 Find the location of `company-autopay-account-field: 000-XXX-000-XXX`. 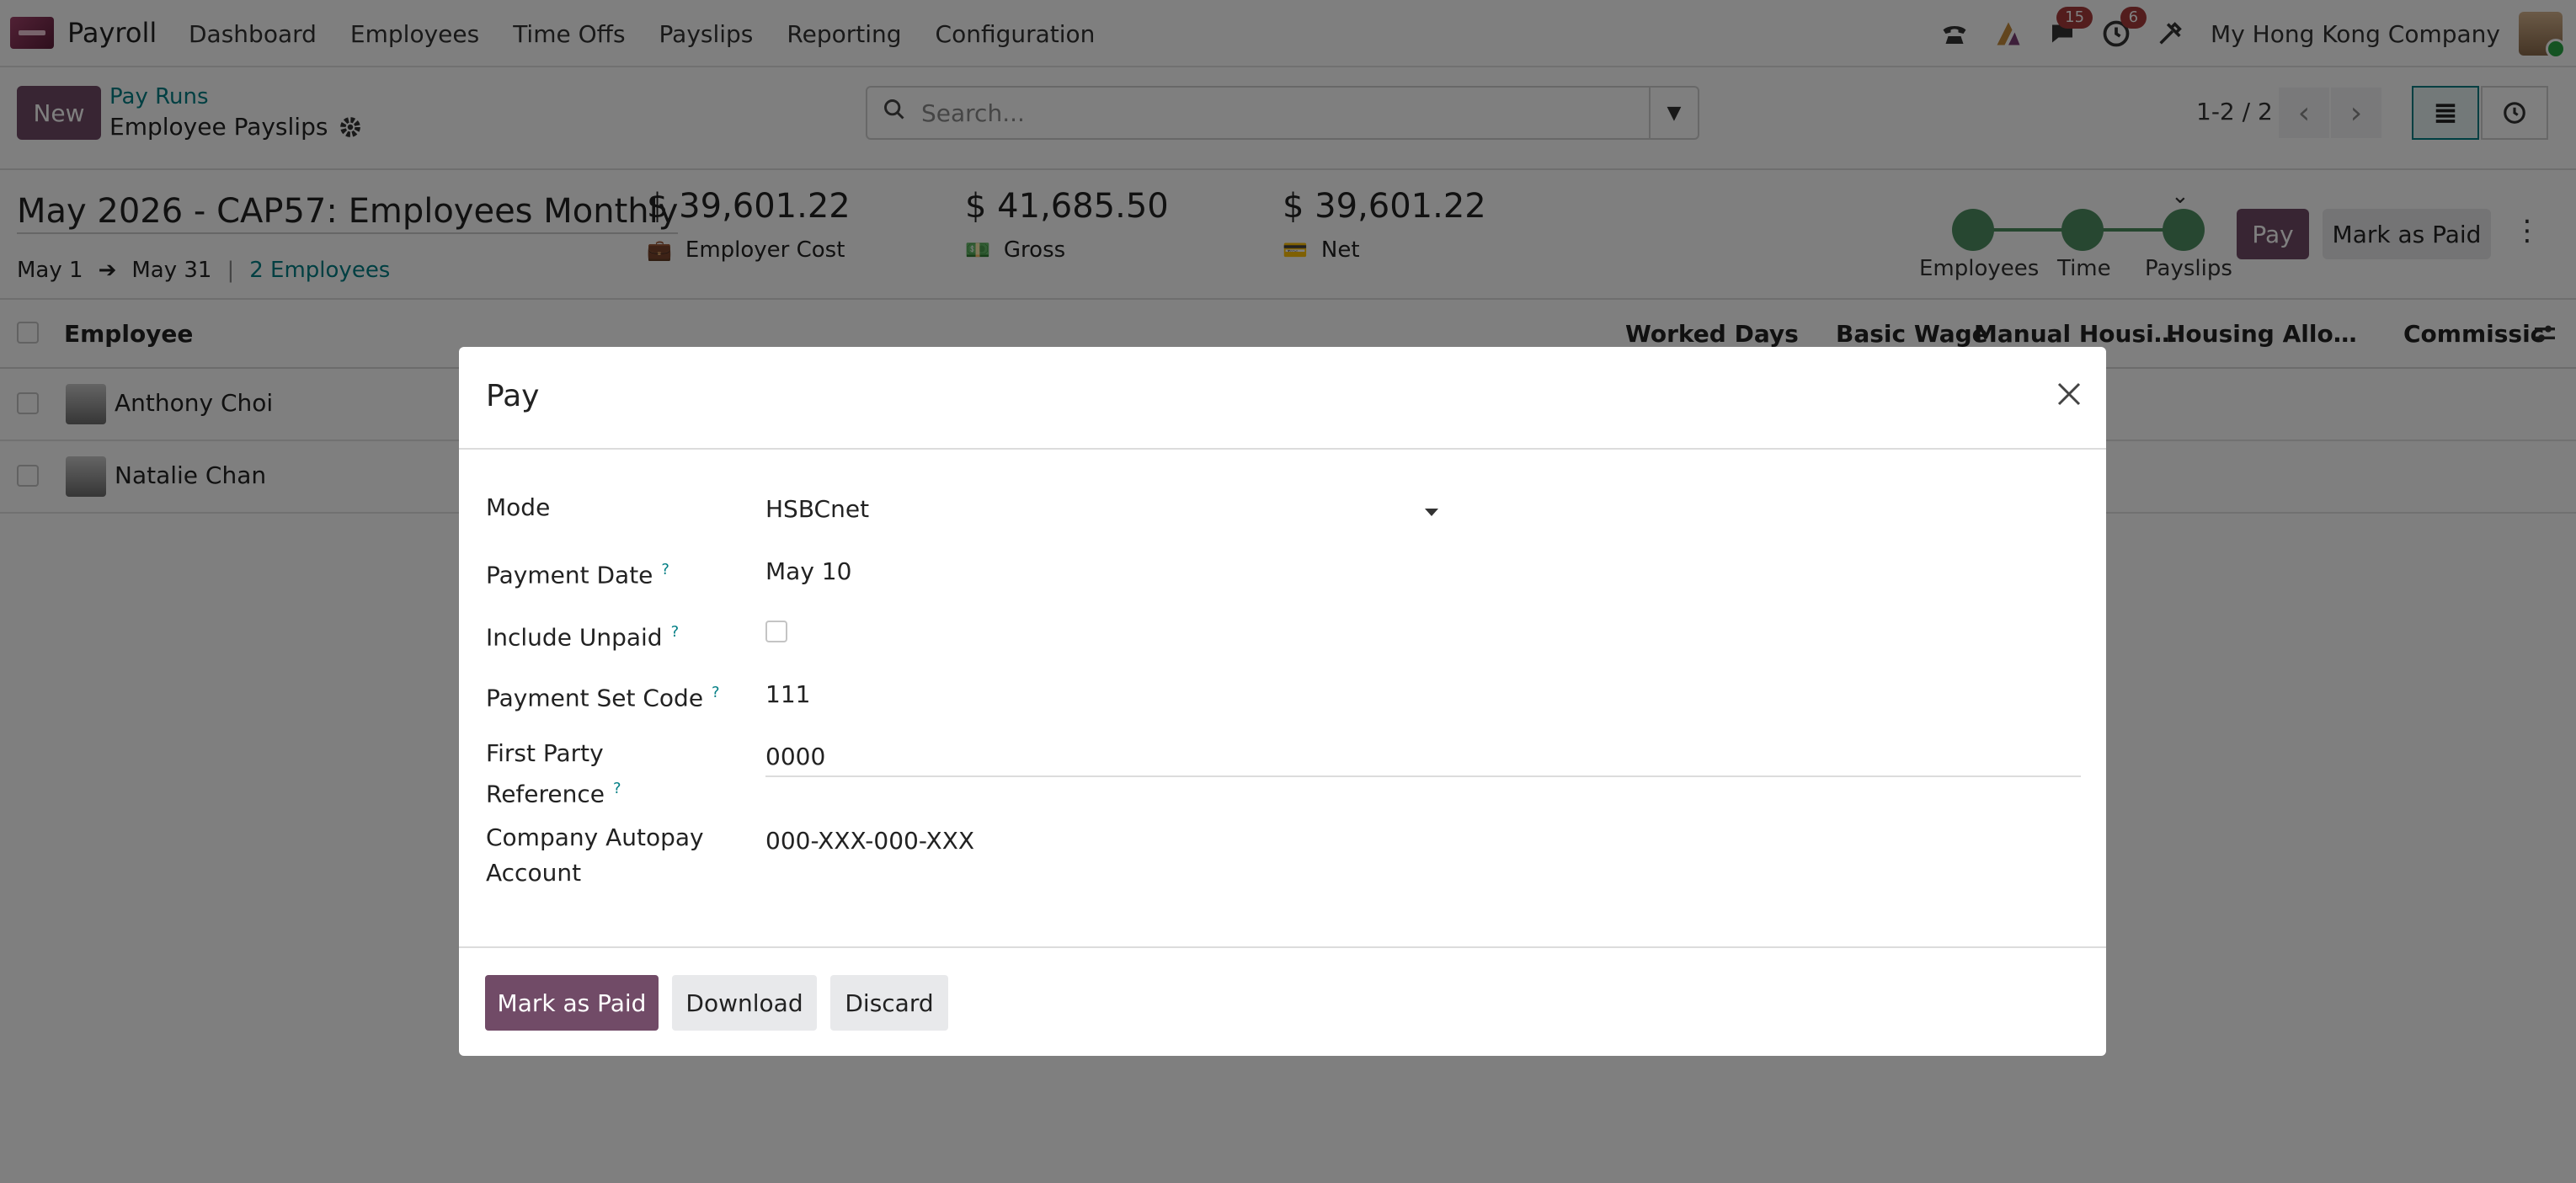

company-autopay-account-field: 000-XXX-000-XXX is located at coordinates (869, 841).